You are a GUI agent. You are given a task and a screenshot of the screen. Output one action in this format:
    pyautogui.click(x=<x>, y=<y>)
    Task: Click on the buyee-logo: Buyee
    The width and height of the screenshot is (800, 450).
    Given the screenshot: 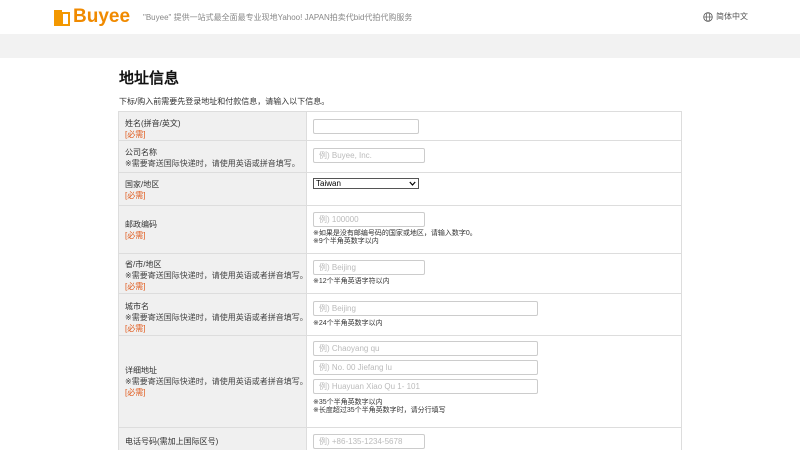 What is the action you would take?
    pyautogui.click(x=92, y=17)
    